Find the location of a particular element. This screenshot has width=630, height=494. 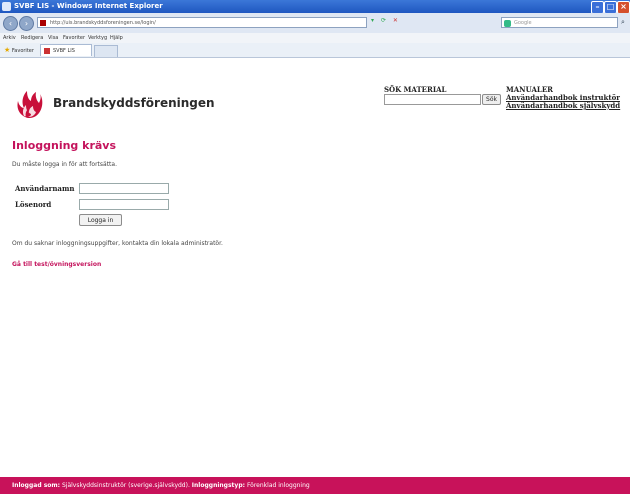

back-icon: ‹ is located at coordinates (10, 23).